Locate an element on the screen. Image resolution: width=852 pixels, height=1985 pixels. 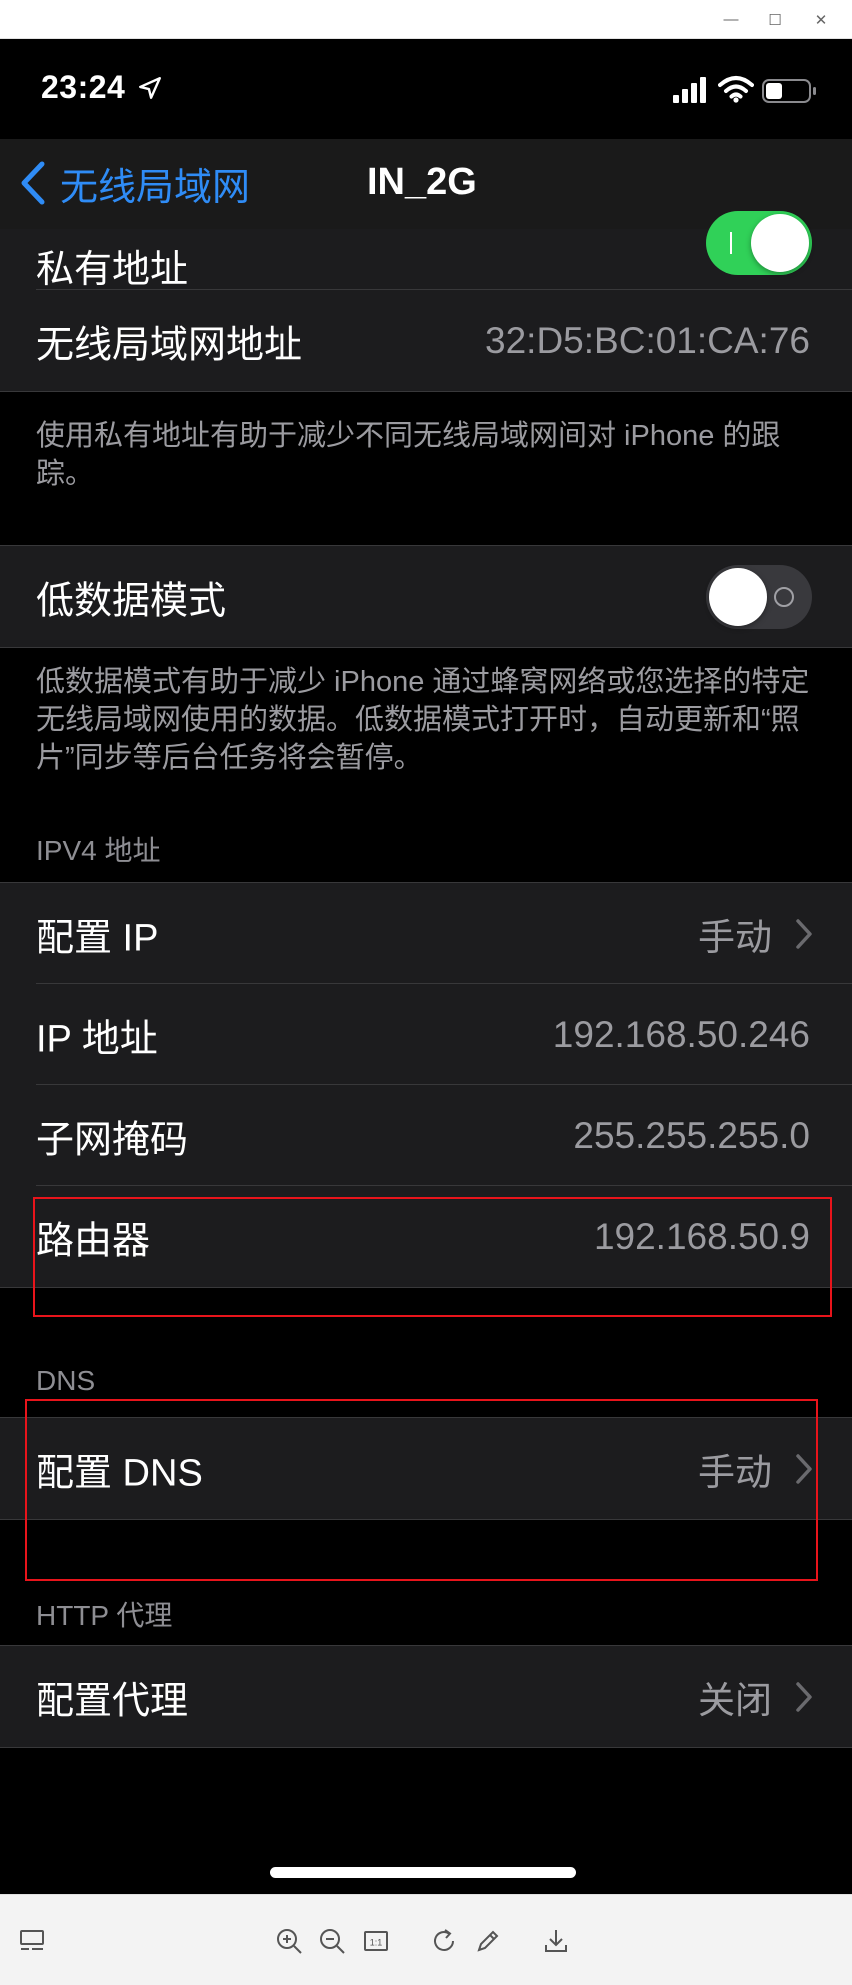
download-icon is located at coordinates (556, 1941).